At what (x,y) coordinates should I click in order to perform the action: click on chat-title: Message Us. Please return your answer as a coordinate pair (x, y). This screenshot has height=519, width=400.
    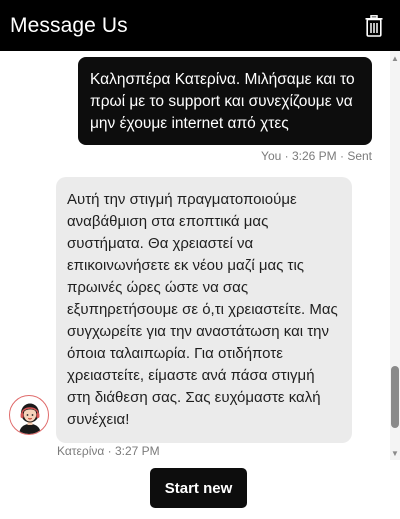
    Looking at the image, I should click on (69, 25).